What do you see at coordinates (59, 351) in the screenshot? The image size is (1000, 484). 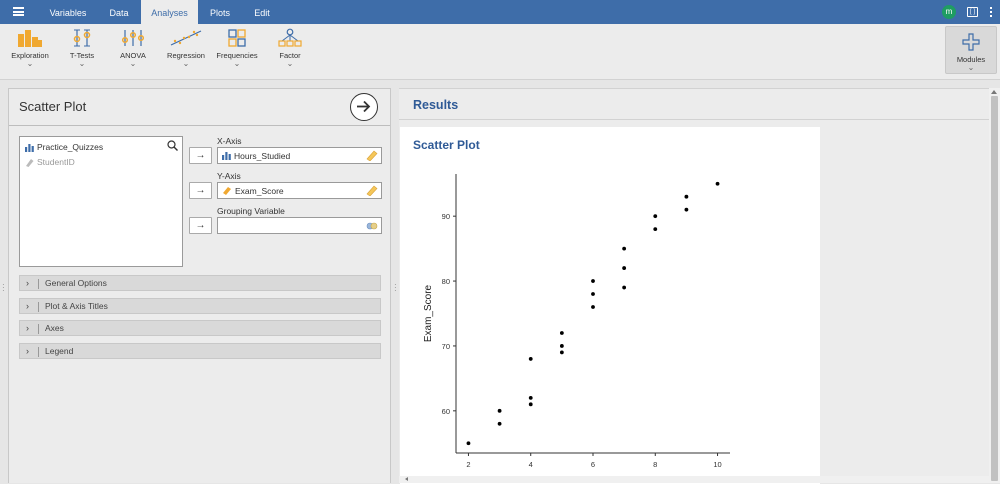 I see `section-label: Legend` at bounding box center [59, 351].